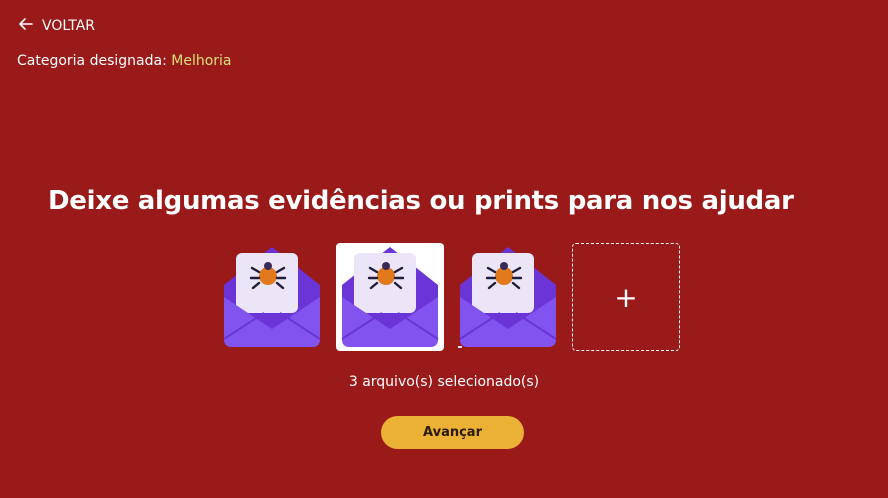 Image resolution: width=888 pixels, height=498 pixels. I want to click on category-value: Melhoria, so click(201, 61).